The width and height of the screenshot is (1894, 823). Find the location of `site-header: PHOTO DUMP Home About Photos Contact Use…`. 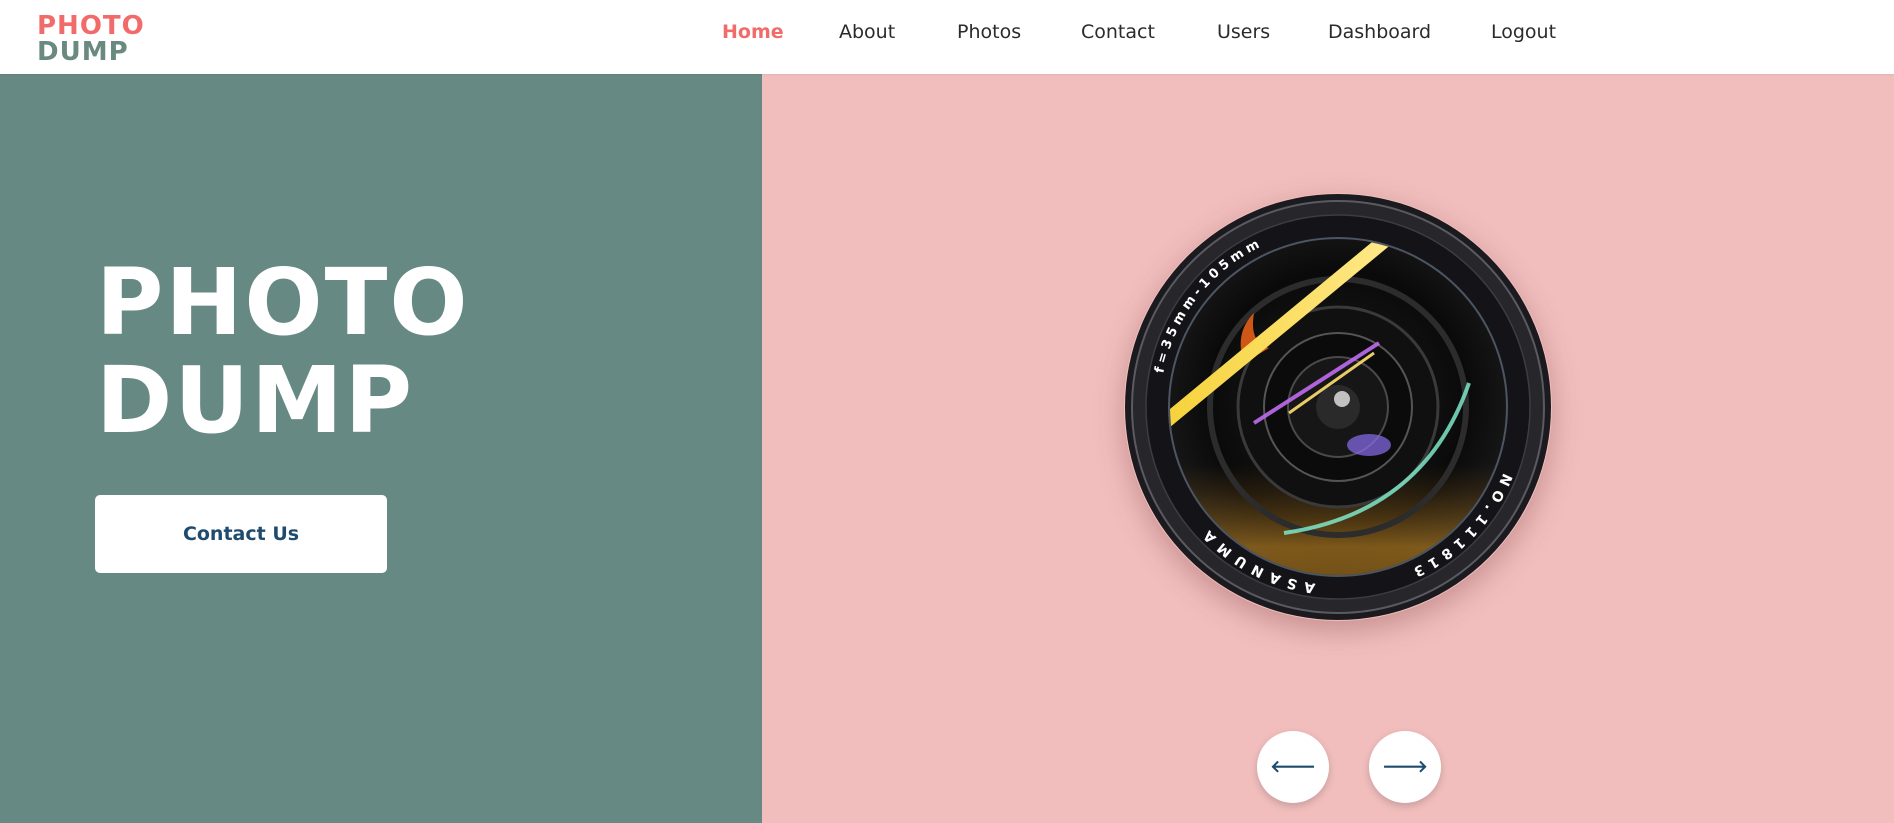

site-header: PHOTO DUMP Home About Photos Contact Use… is located at coordinates (947, 37).